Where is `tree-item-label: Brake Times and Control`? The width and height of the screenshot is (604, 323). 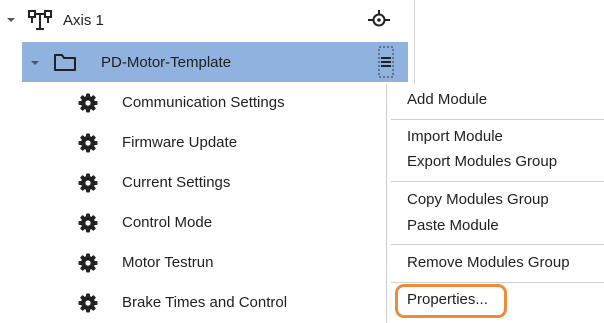 tree-item-label: Brake Times and Control is located at coordinates (205, 302).